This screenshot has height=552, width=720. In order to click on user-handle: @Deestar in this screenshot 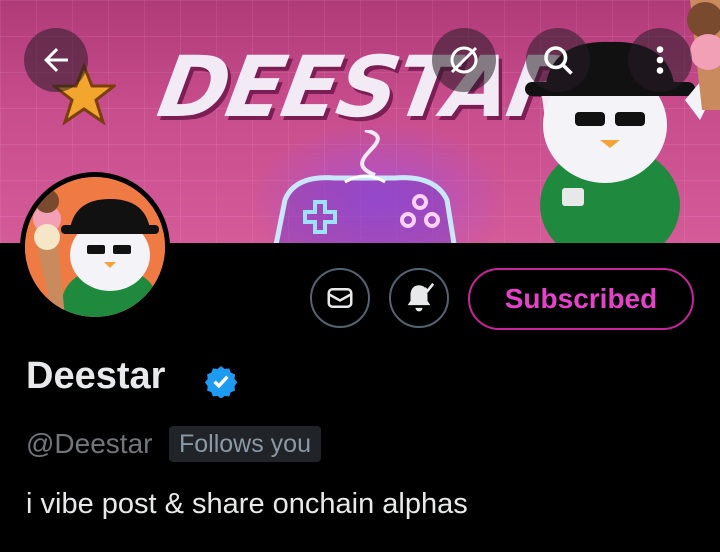, I will do `click(89, 443)`.